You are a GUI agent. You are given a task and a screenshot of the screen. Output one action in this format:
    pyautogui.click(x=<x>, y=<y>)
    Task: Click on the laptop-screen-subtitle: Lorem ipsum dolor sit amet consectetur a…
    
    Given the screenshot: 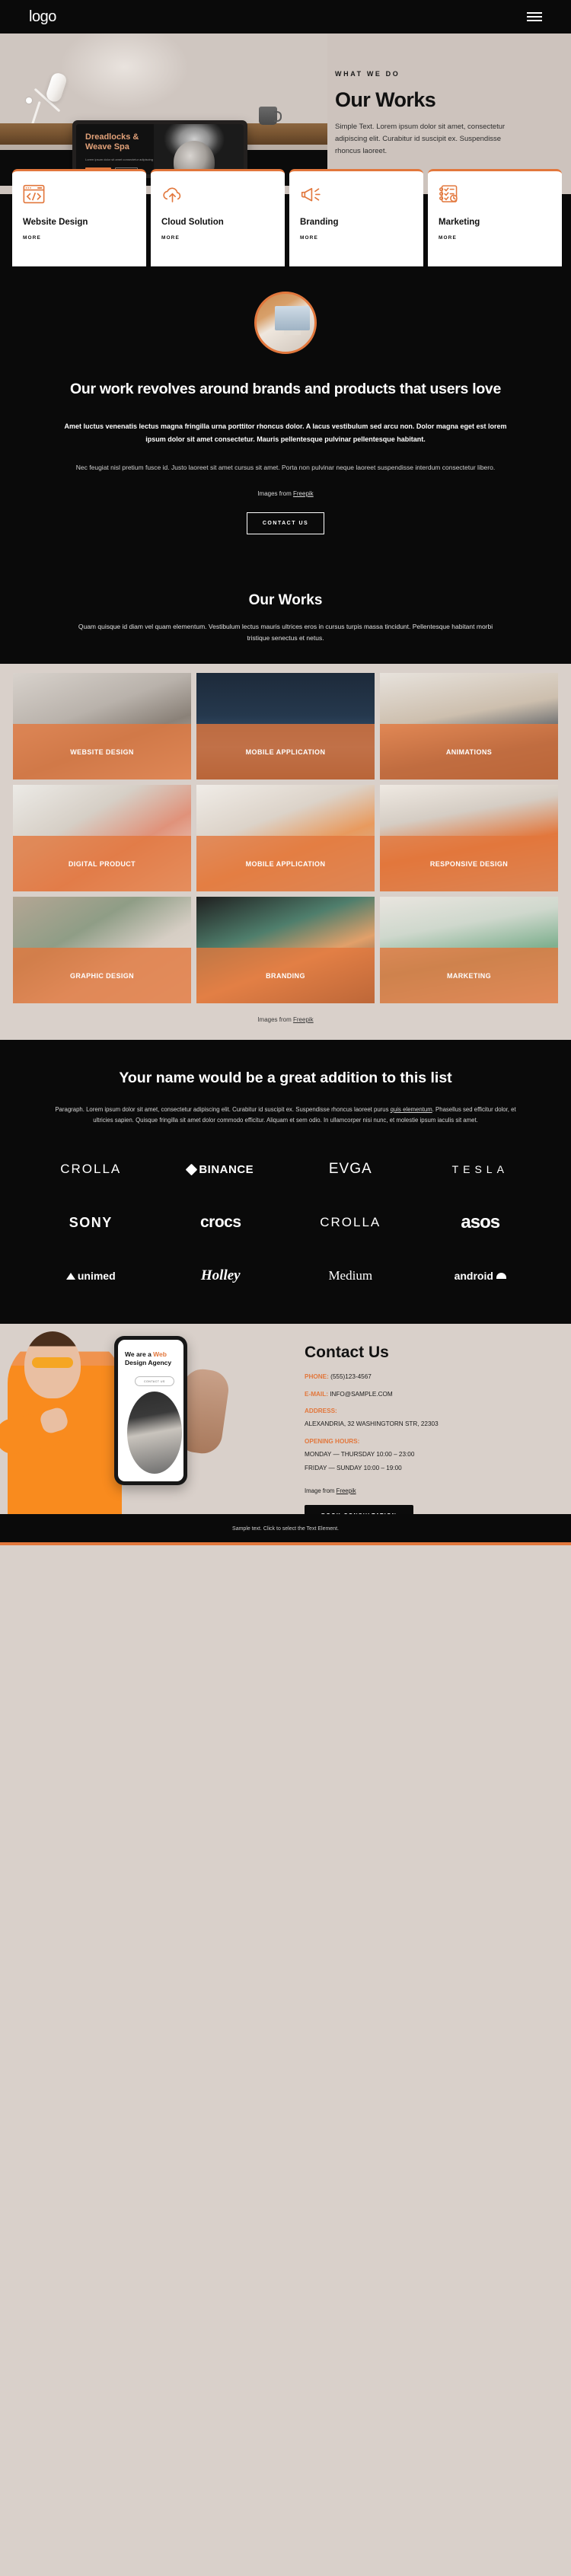 What is the action you would take?
    pyautogui.click(x=119, y=159)
    